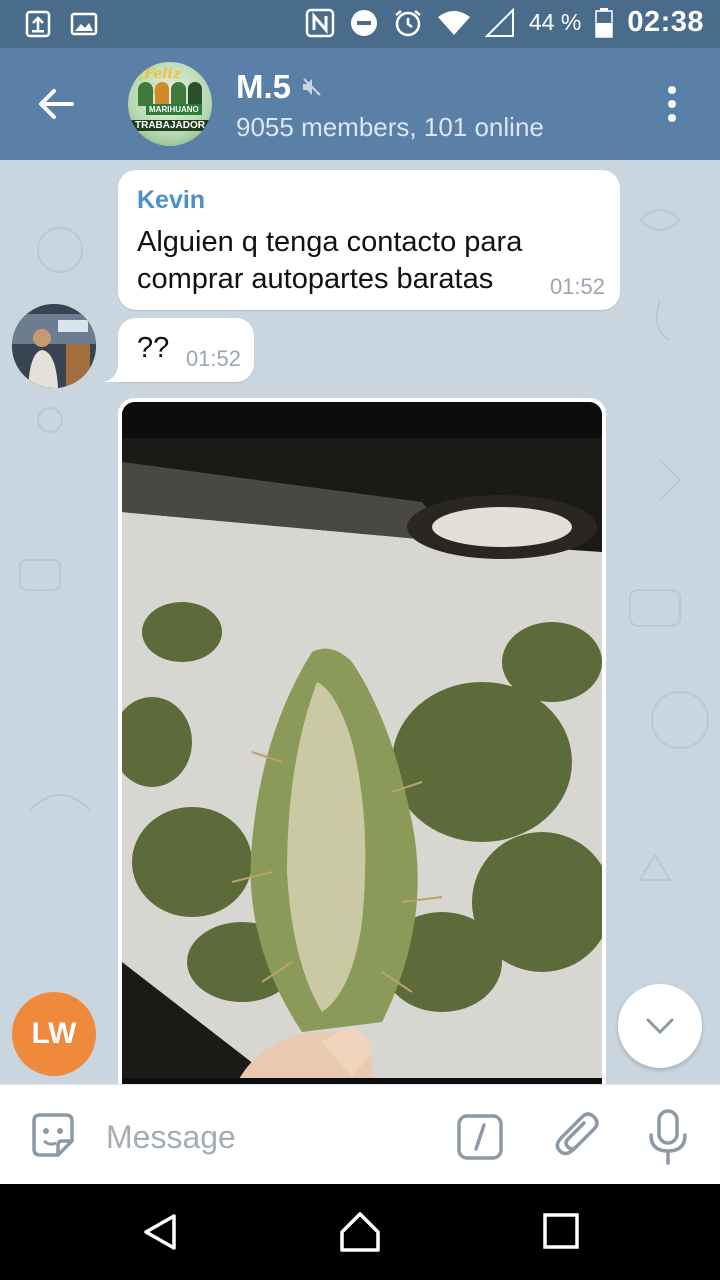  I want to click on bot-command-icon, so click(480, 1137).